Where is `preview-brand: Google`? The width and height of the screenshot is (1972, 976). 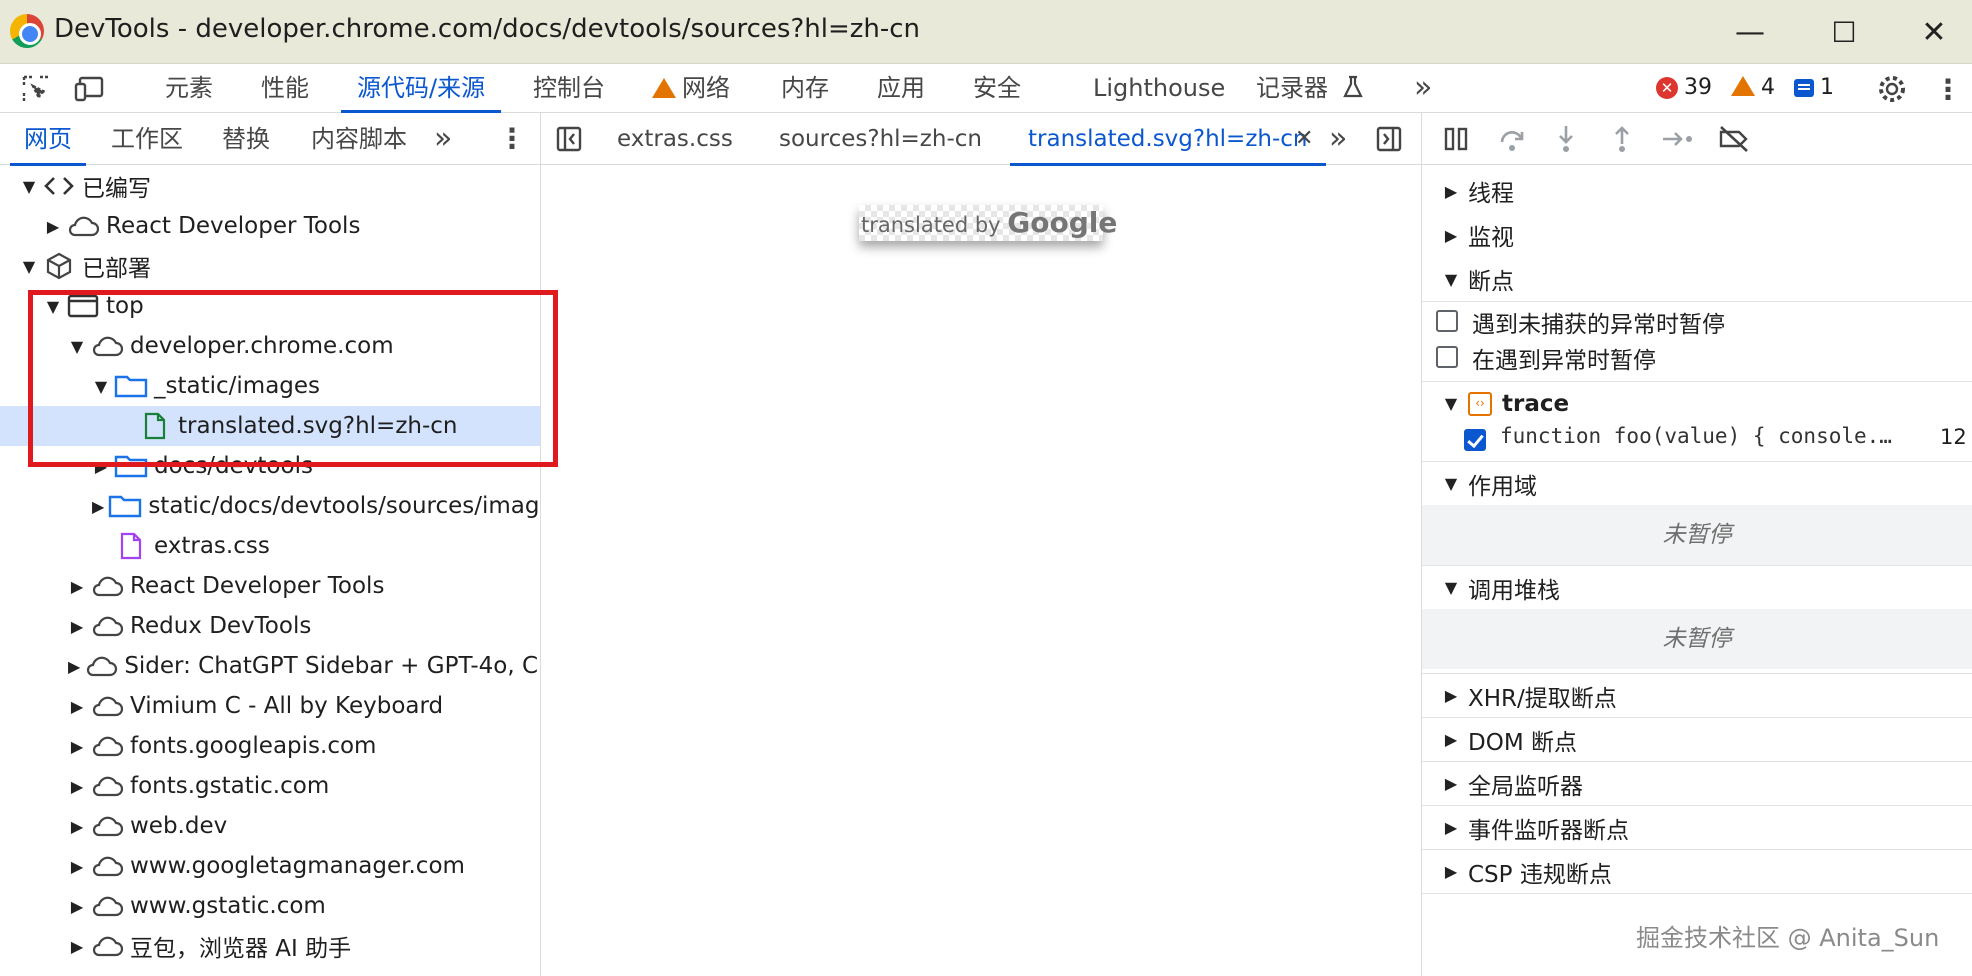 preview-brand: Google is located at coordinates (1062, 222).